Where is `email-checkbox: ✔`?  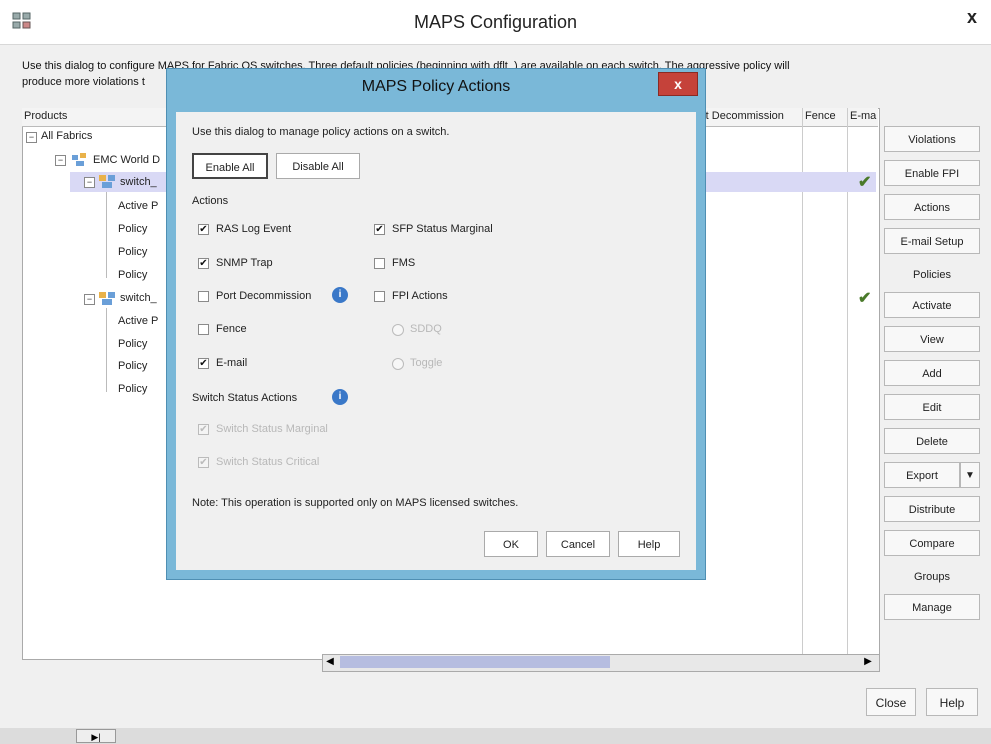
email-checkbox: ✔ is located at coordinates (203, 363).